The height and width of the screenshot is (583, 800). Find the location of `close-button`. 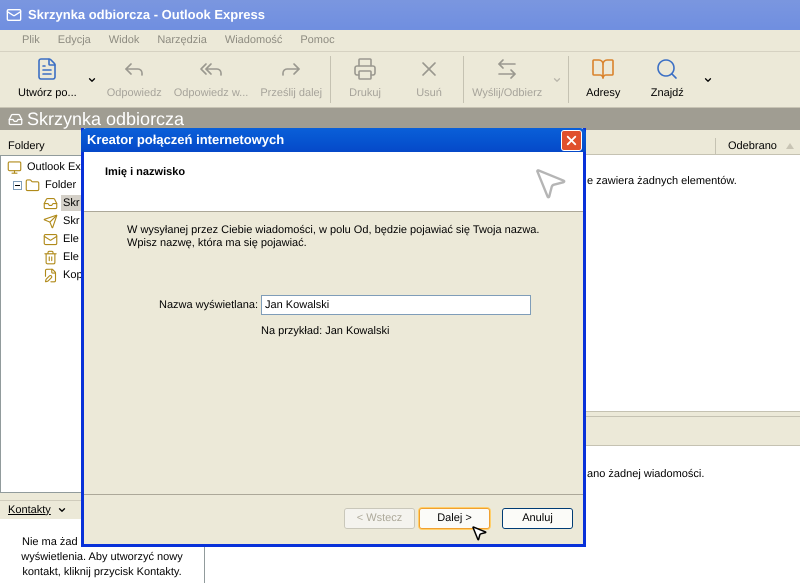

close-button is located at coordinates (571, 140).